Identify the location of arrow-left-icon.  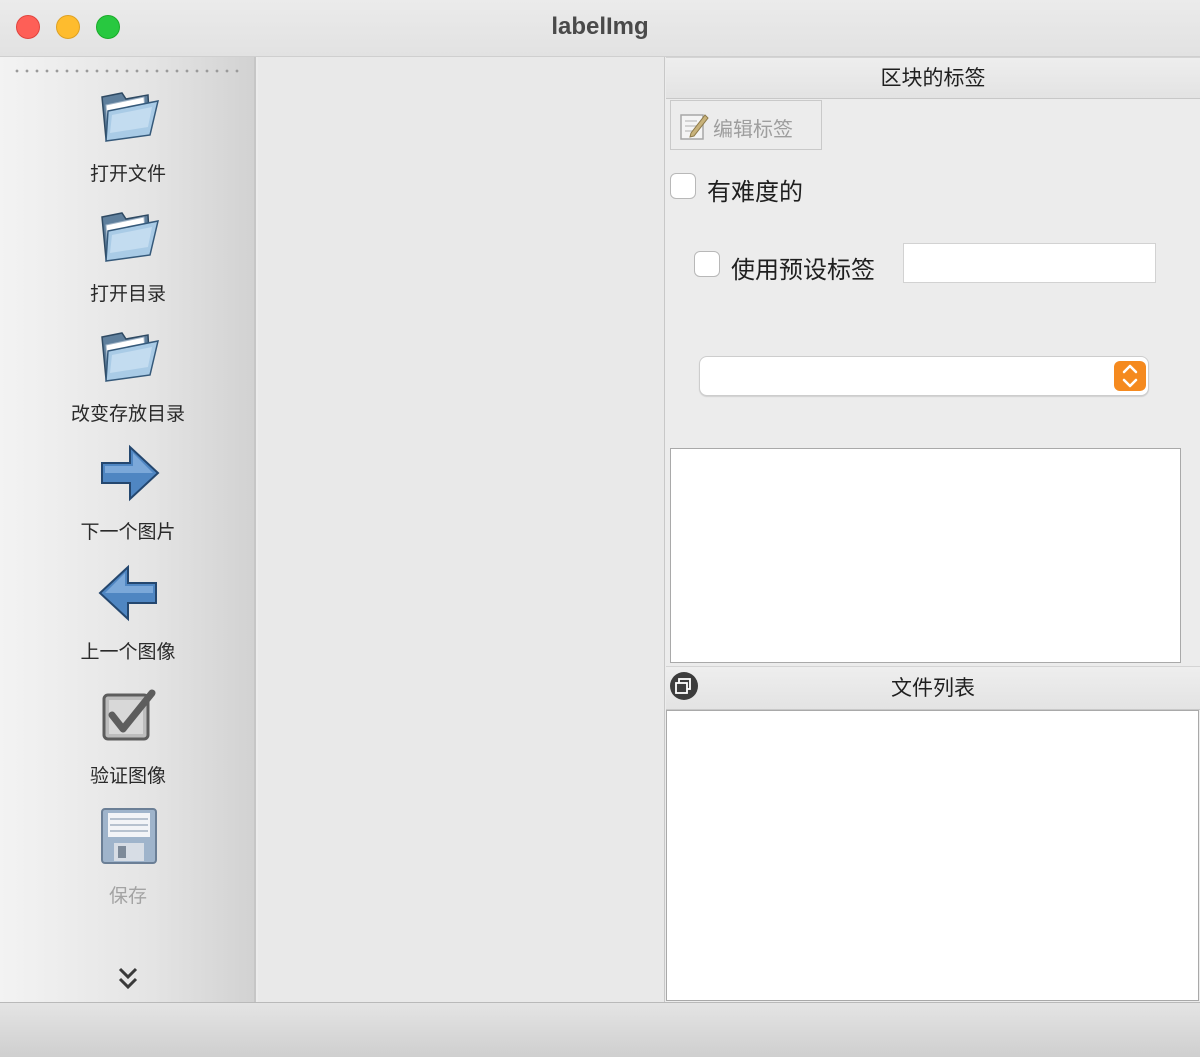
(127, 593).